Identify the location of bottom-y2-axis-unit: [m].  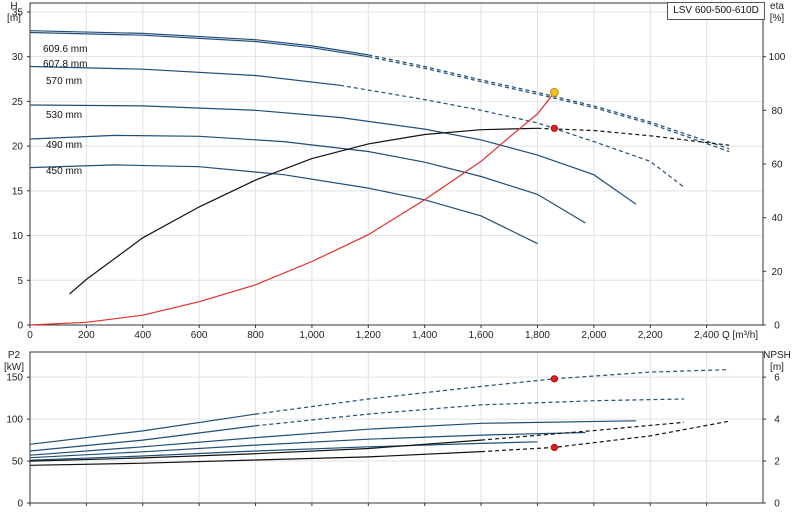
(777, 367).